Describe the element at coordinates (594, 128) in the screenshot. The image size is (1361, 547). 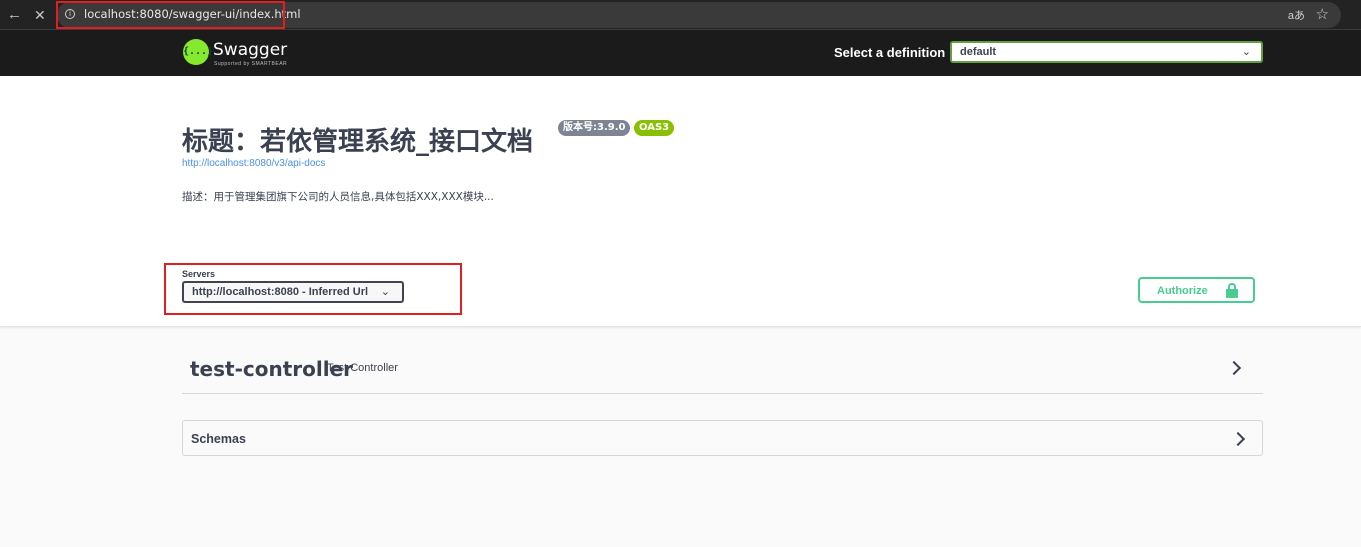
I see `version-badge: 版本号:3.9.0` at that location.